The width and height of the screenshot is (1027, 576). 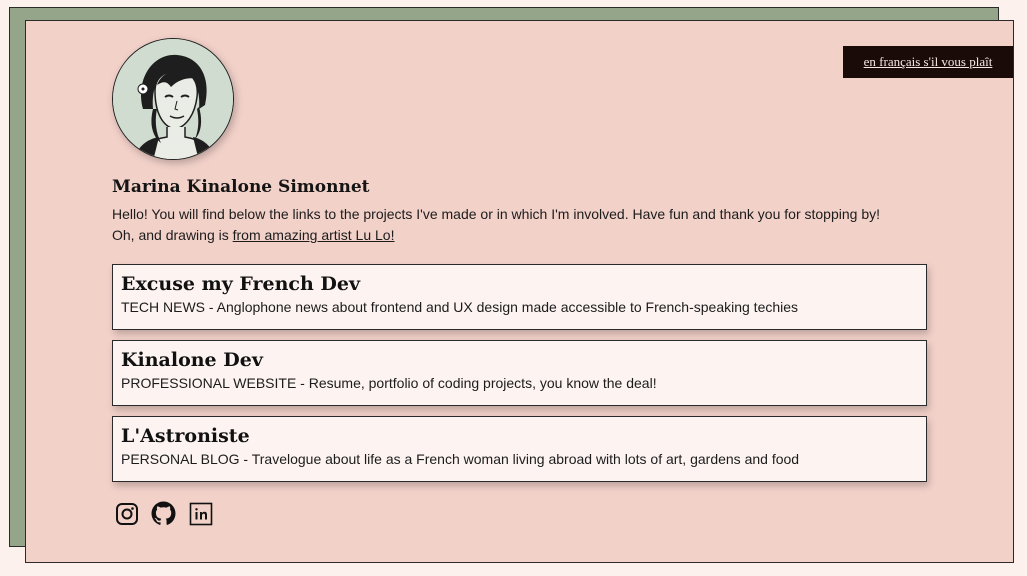 I want to click on avatar, so click(x=173, y=99).